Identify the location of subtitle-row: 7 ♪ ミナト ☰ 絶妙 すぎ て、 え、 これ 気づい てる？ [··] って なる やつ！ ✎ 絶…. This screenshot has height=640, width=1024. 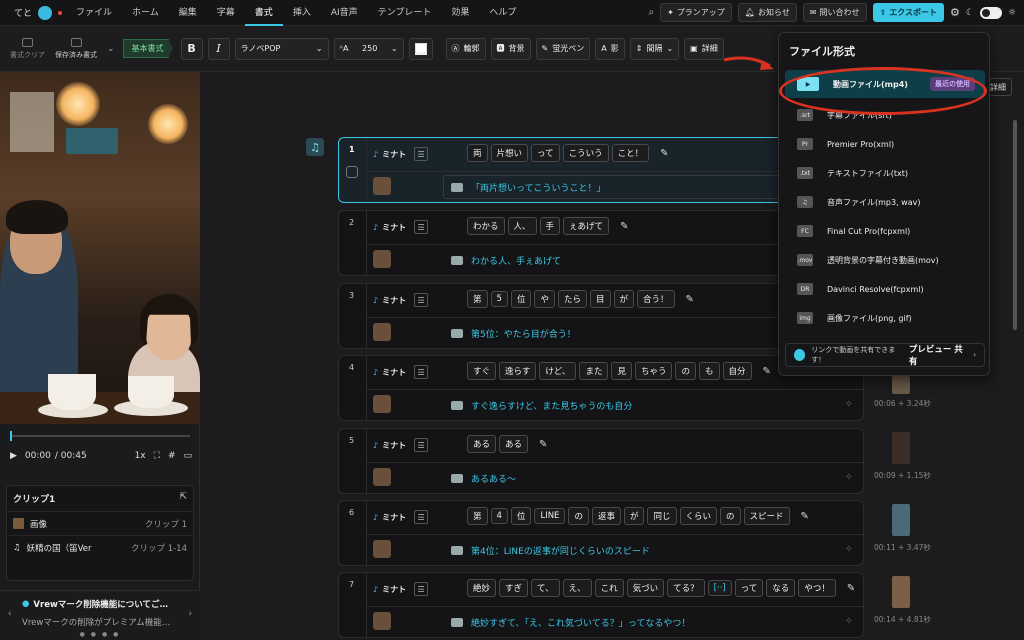
(601, 605).